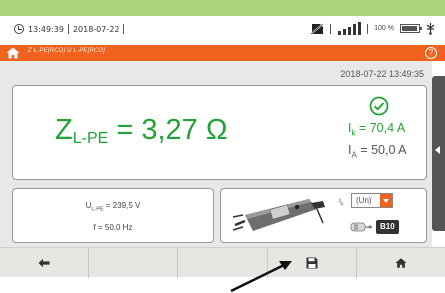 The width and height of the screenshot is (445, 293). What do you see at coordinates (19, 29) in the screenshot?
I see `clock-icon` at bounding box center [19, 29].